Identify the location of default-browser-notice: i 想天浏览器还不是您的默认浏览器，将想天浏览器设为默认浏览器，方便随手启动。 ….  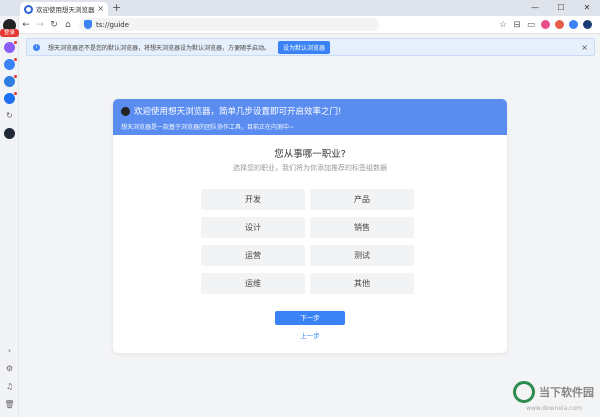
(310, 47).